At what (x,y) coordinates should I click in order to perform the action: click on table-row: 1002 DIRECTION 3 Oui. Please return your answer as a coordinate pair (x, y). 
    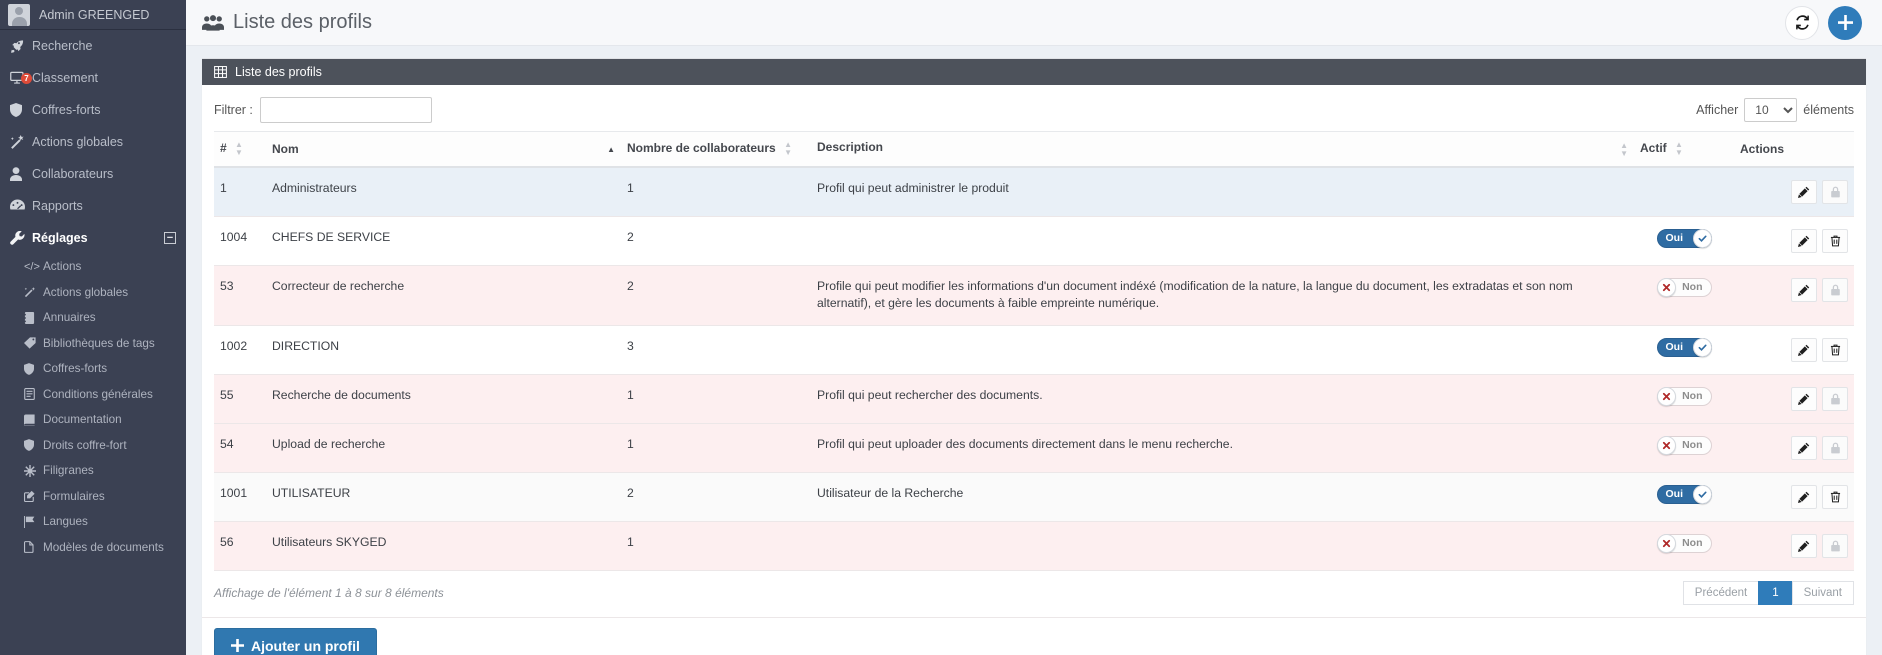
    Looking at the image, I should click on (1034, 350).